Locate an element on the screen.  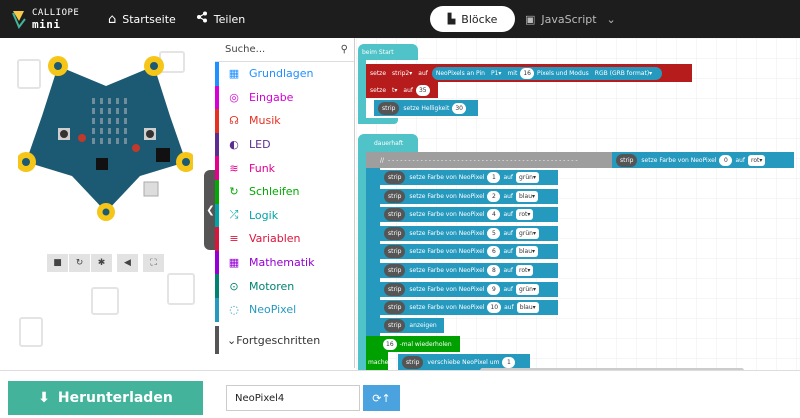
simulator-controls: ■ ↻ ✱ ◀ ⛶ is located at coordinates (106, 263).